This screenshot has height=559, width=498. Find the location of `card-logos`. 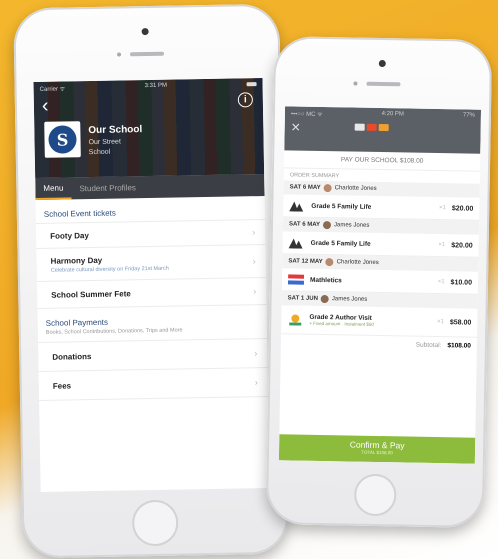

card-logos is located at coordinates (371, 127).